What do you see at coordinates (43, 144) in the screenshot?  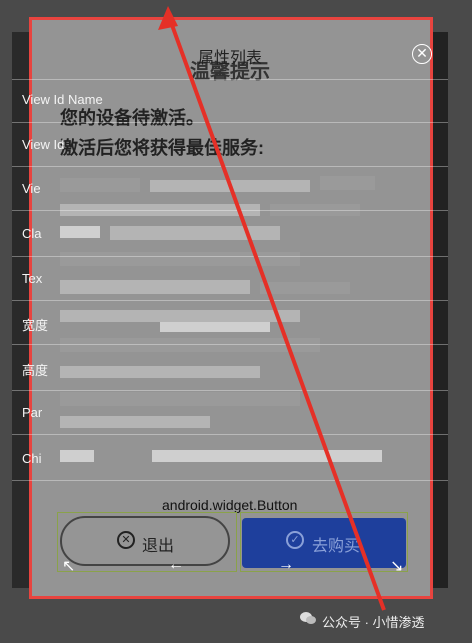 I see `prop-label-view-id: View Id` at bounding box center [43, 144].